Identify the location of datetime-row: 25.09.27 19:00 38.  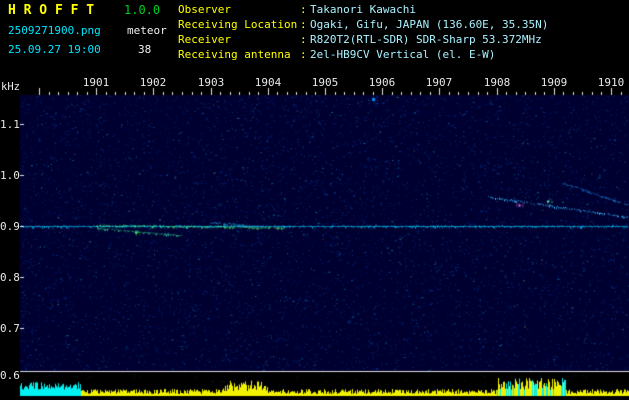
(79, 49).